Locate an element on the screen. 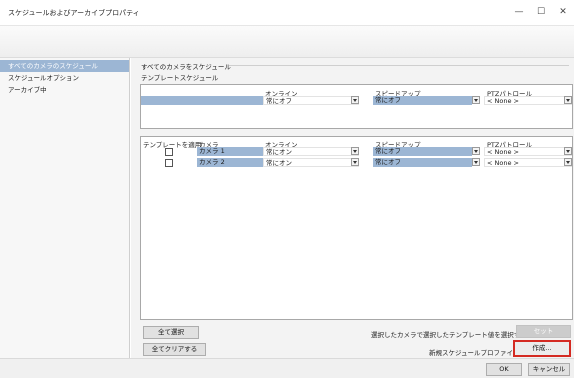 The image size is (574, 378). dialog-footer: OK キャンセル is located at coordinates (287, 368).